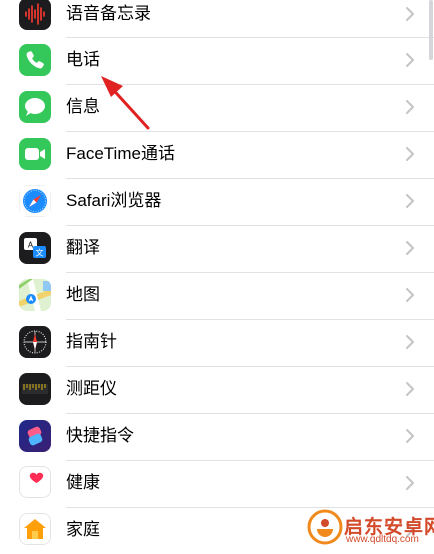 The height and width of the screenshot is (554, 434). I want to click on health-icon, so click(35, 482).